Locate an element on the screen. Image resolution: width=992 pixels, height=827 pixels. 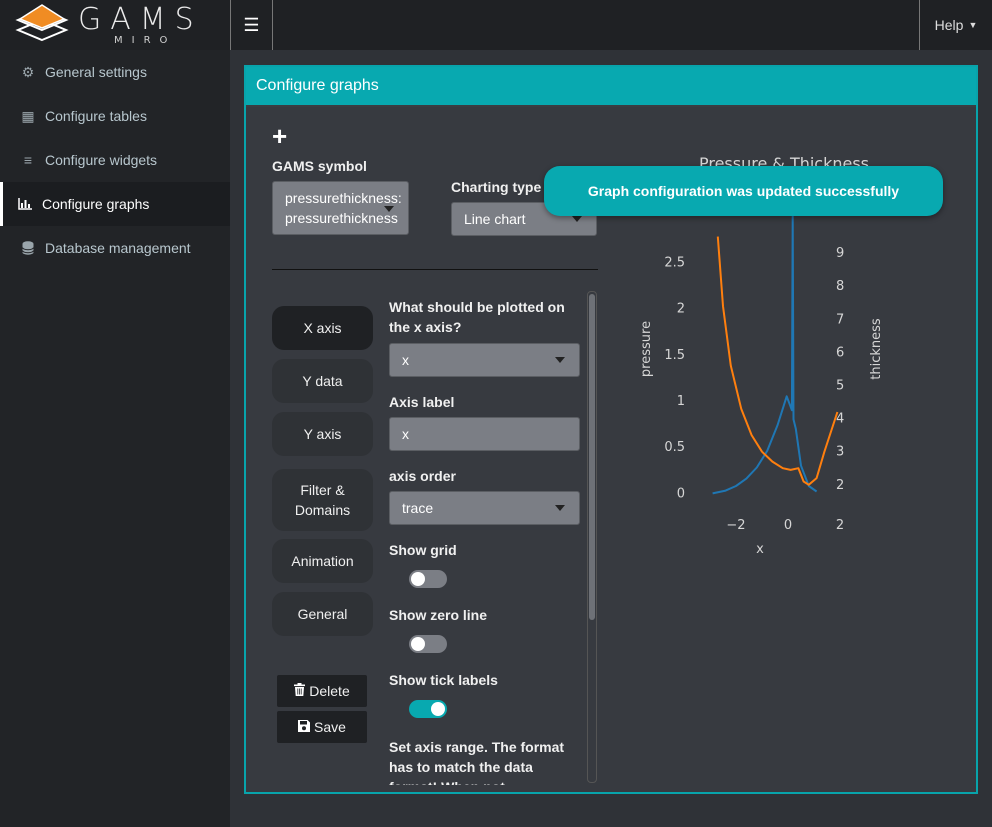
y2-tick-label: 8 is located at coordinates (840, 286).